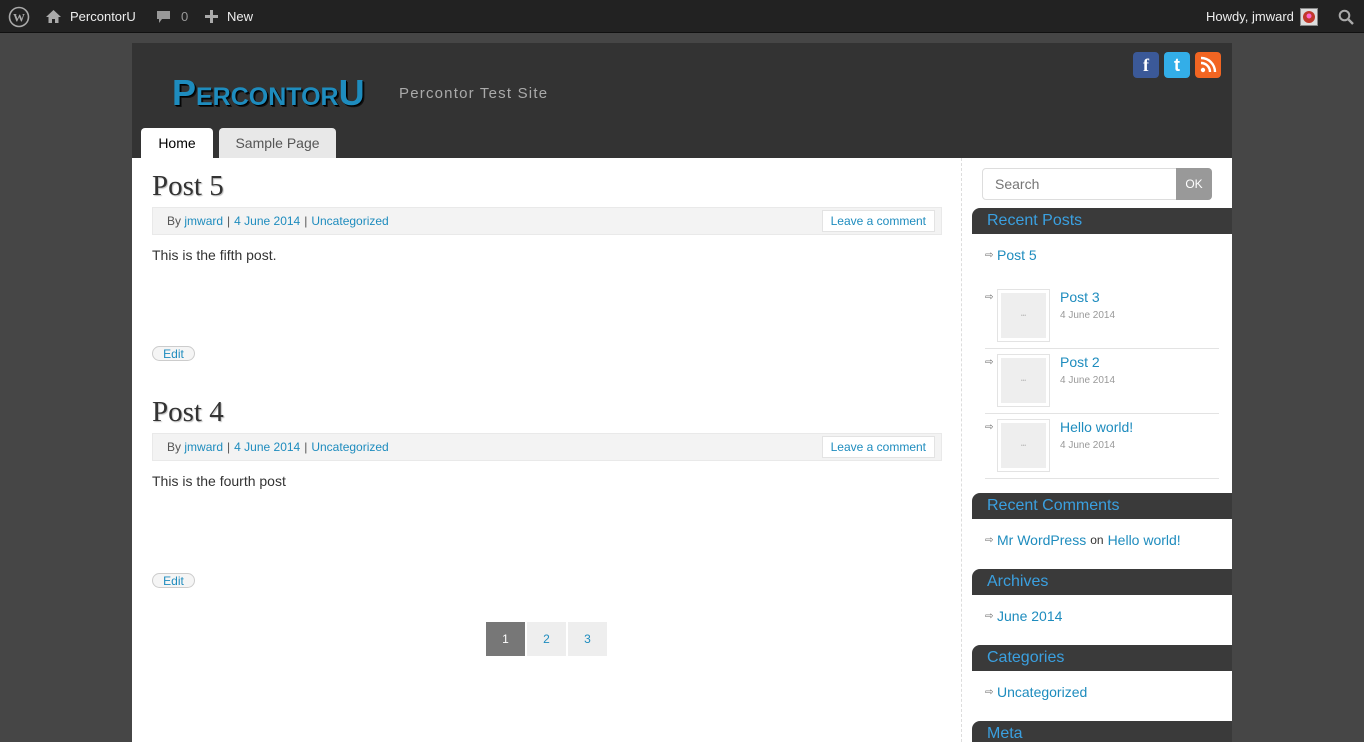 This screenshot has height=742, width=1364. I want to click on admin-bar: W PercontorU 0 New Howdy, jmward, so click(682, 16).